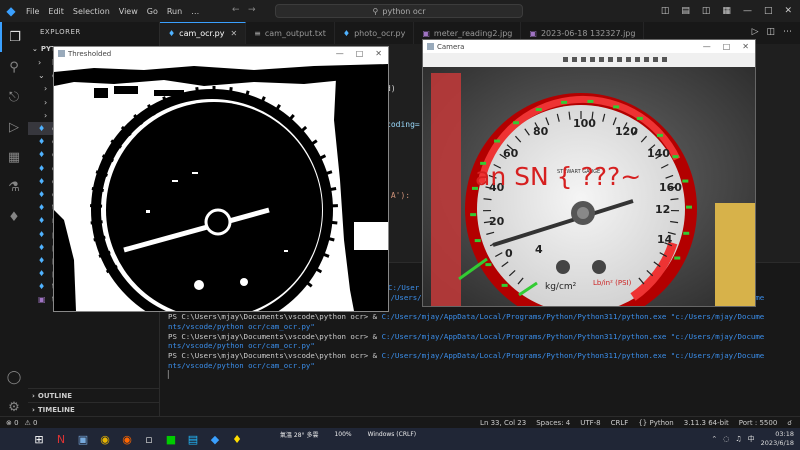 The height and width of the screenshot is (450, 800). Describe the element at coordinates (83, 439) in the screenshot. I see `taskbar-app-icon: ▣` at that location.